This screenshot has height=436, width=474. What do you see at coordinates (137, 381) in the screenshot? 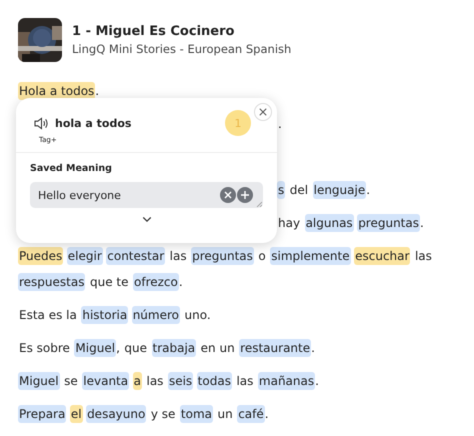
I see `word: a` at bounding box center [137, 381].